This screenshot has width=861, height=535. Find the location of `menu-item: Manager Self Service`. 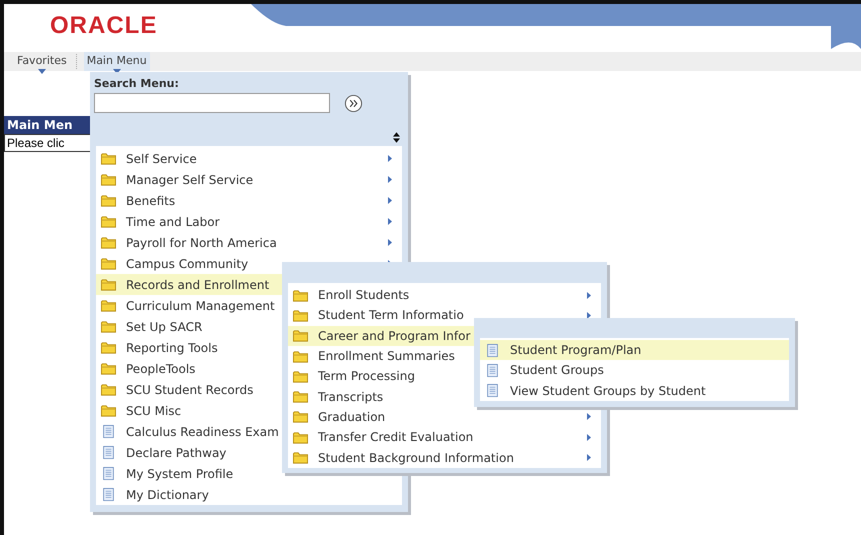

menu-item: Manager Self Service is located at coordinates (249, 179).